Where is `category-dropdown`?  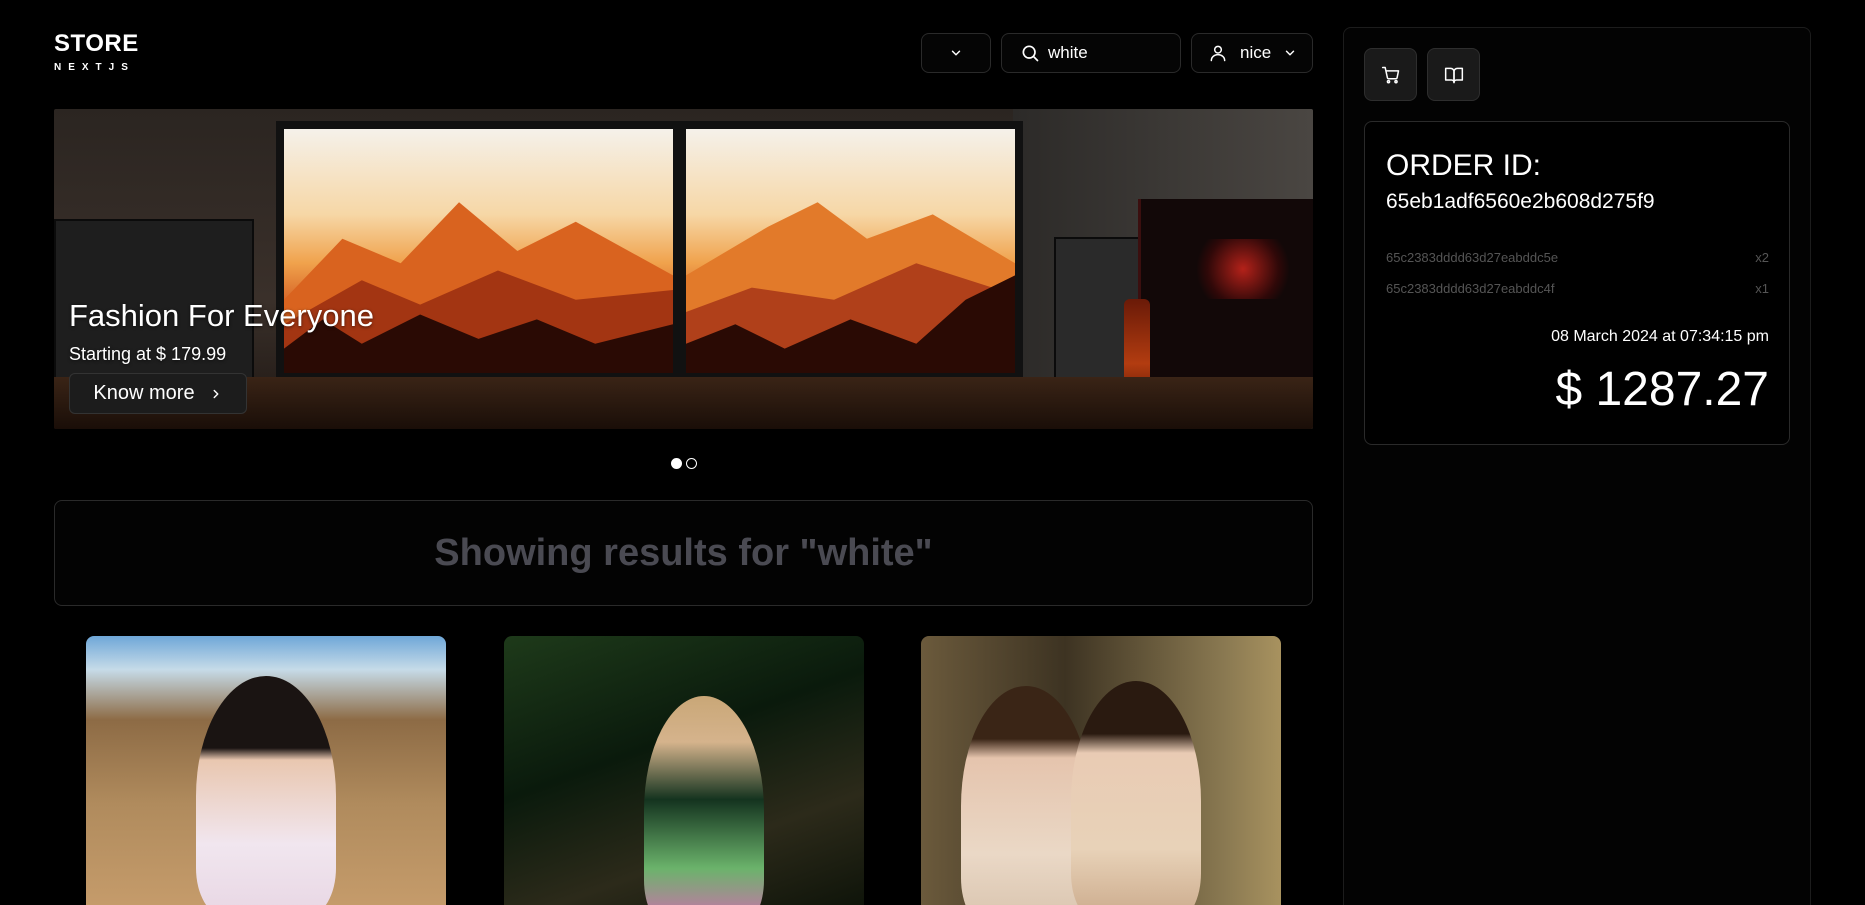 category-dropdown is located at coordinates (956, 53).